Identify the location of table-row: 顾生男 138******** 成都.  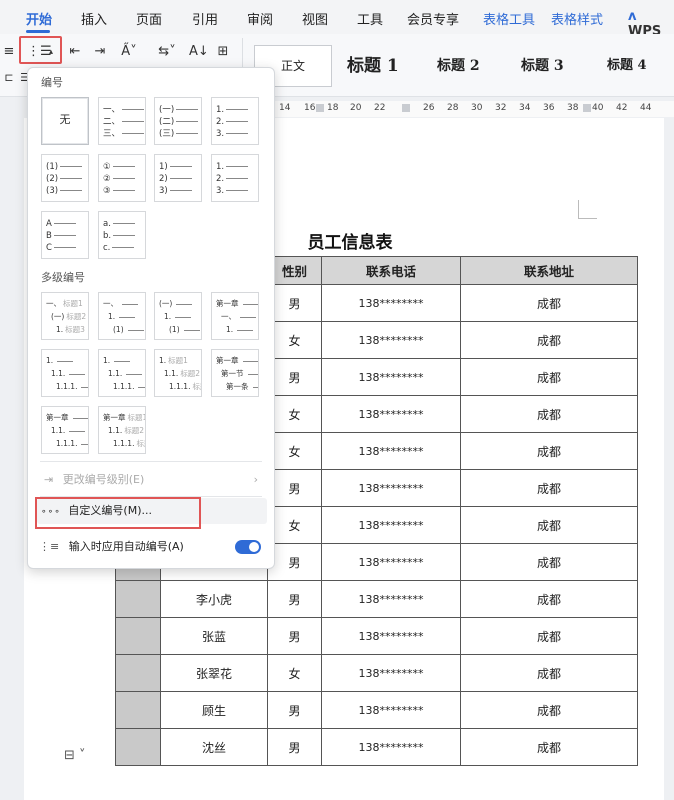
(376, 710).